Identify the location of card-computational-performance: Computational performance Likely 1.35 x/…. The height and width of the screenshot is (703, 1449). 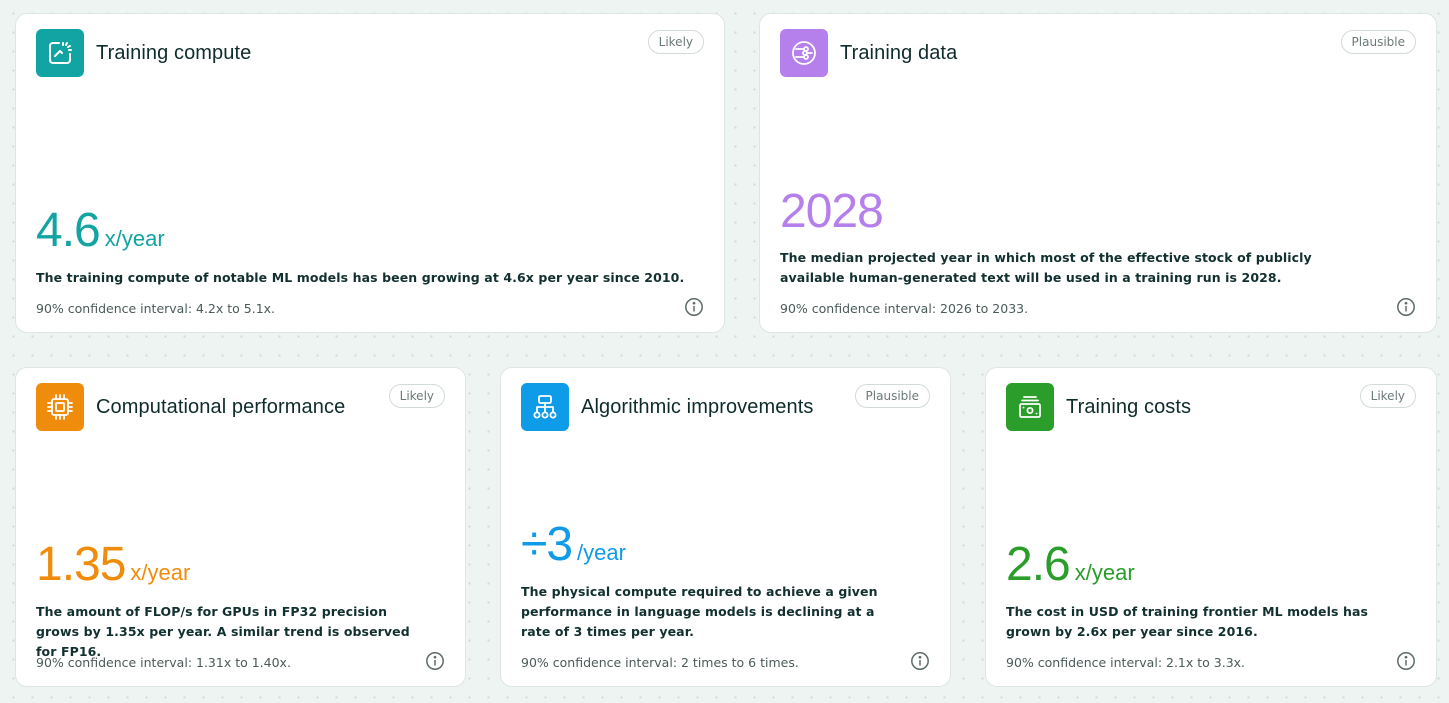
(240, 527).